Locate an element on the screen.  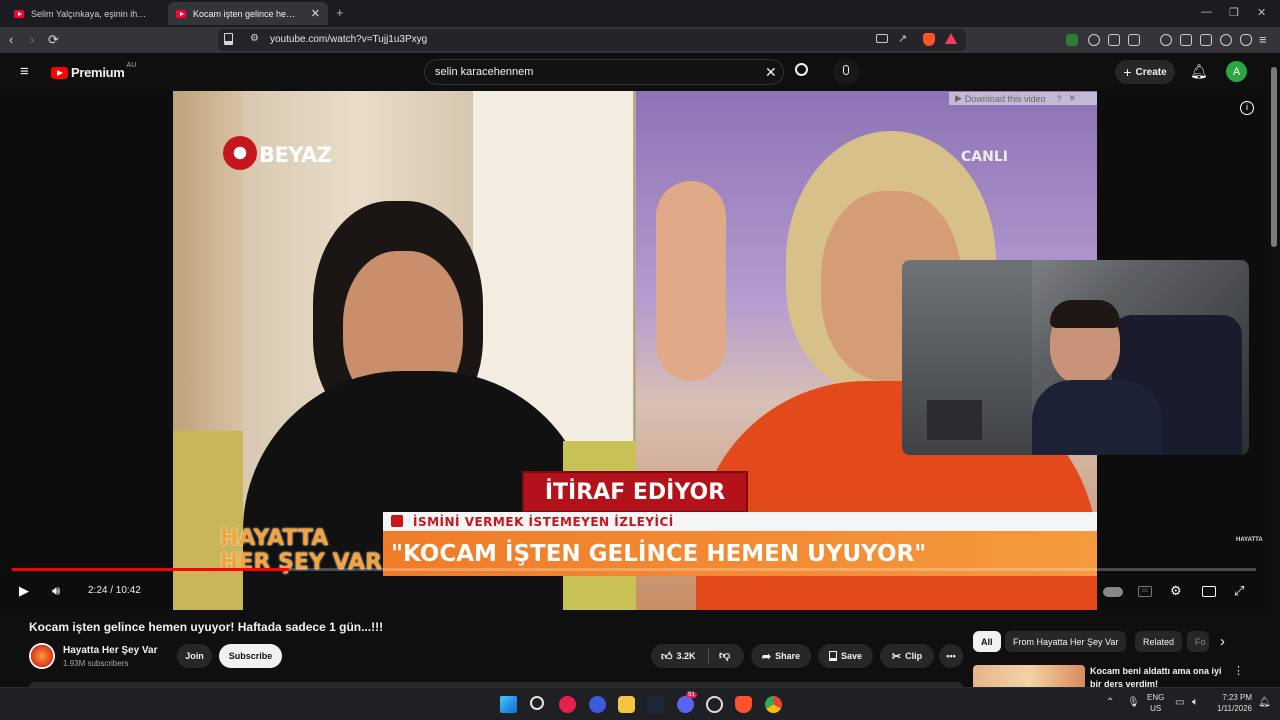
raised-hand is located at coordinates (691, 281).